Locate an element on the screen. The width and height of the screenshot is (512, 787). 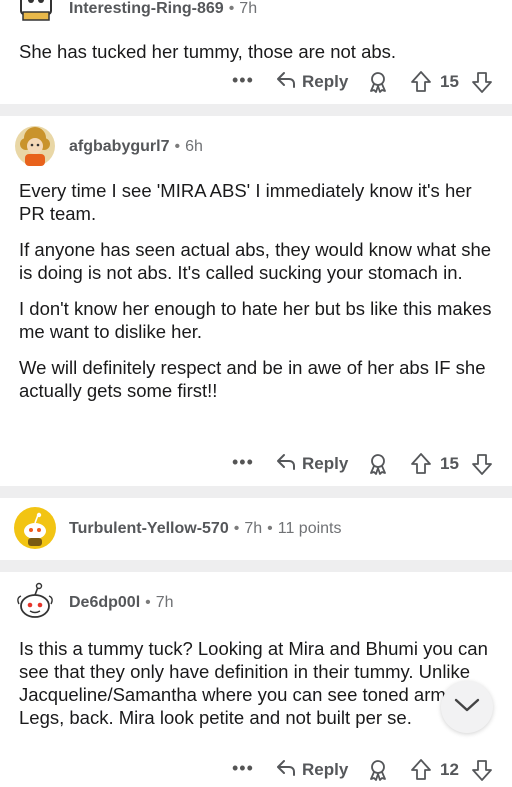
comment-author: afgbabygurl7 • 6h is located at coordinates (136, 147).